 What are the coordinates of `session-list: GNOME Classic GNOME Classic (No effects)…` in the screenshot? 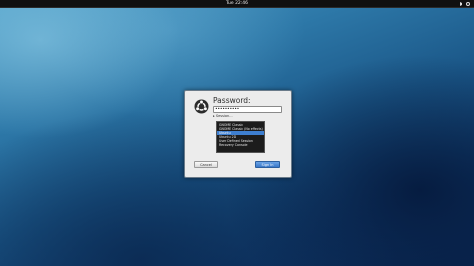 It's located at (240, 137).